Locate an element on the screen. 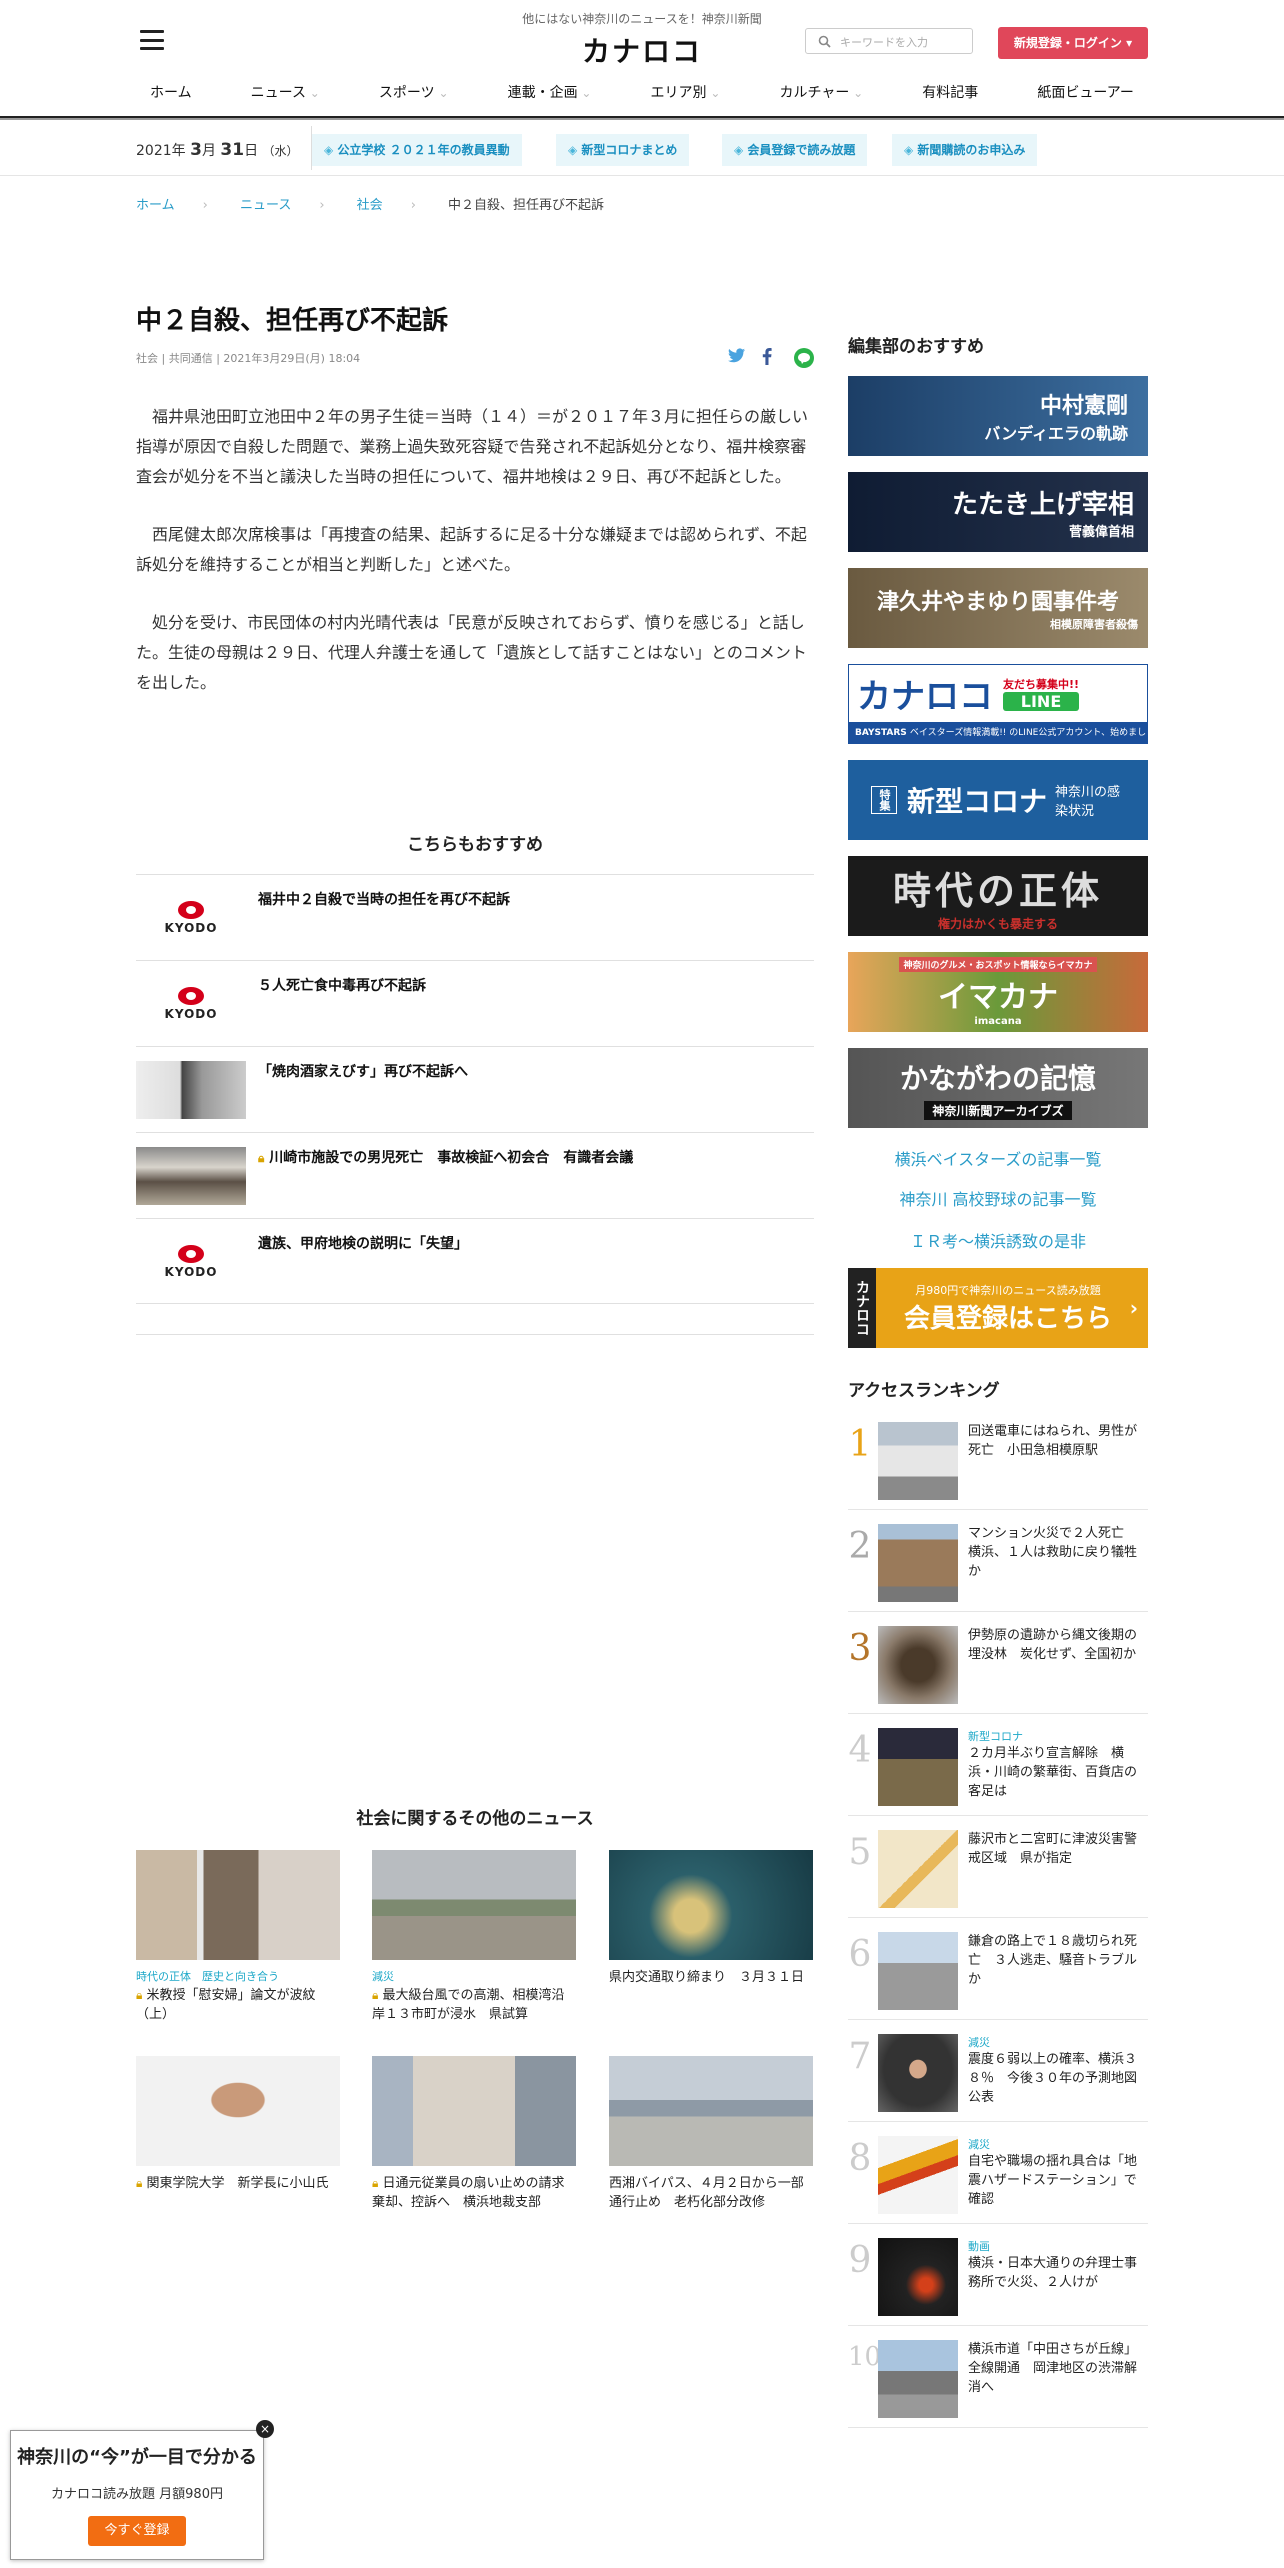 The height and width of the screenshot is (2568, 1284). twitter-icon is located at coordinates (737, 356).